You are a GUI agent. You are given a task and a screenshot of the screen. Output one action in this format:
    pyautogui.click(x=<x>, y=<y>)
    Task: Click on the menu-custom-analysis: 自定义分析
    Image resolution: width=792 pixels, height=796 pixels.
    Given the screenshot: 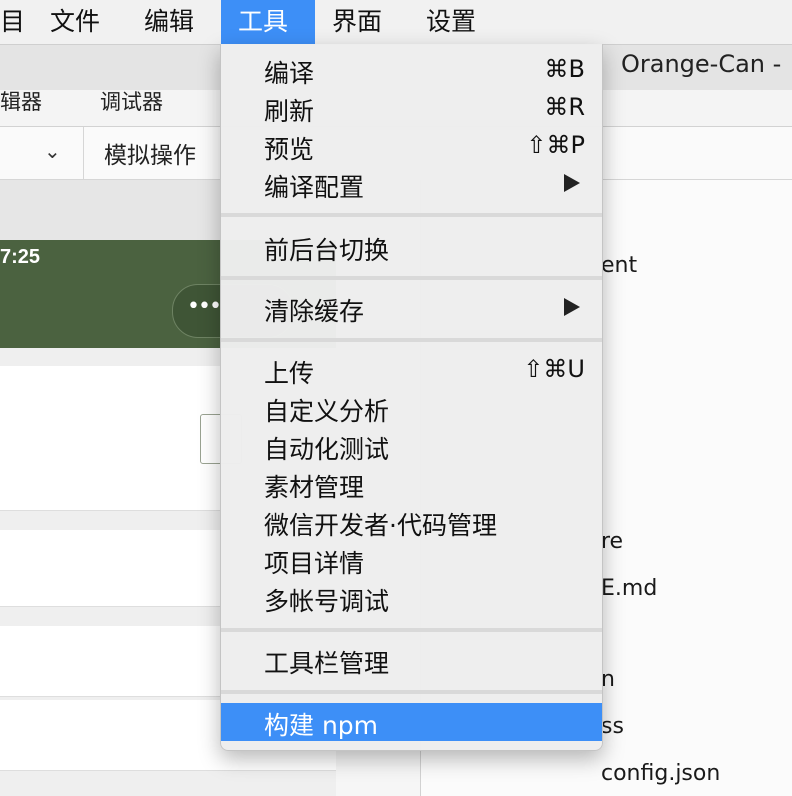 What is the action you would take?
    pyautogui.click(x=411, y=408)
    